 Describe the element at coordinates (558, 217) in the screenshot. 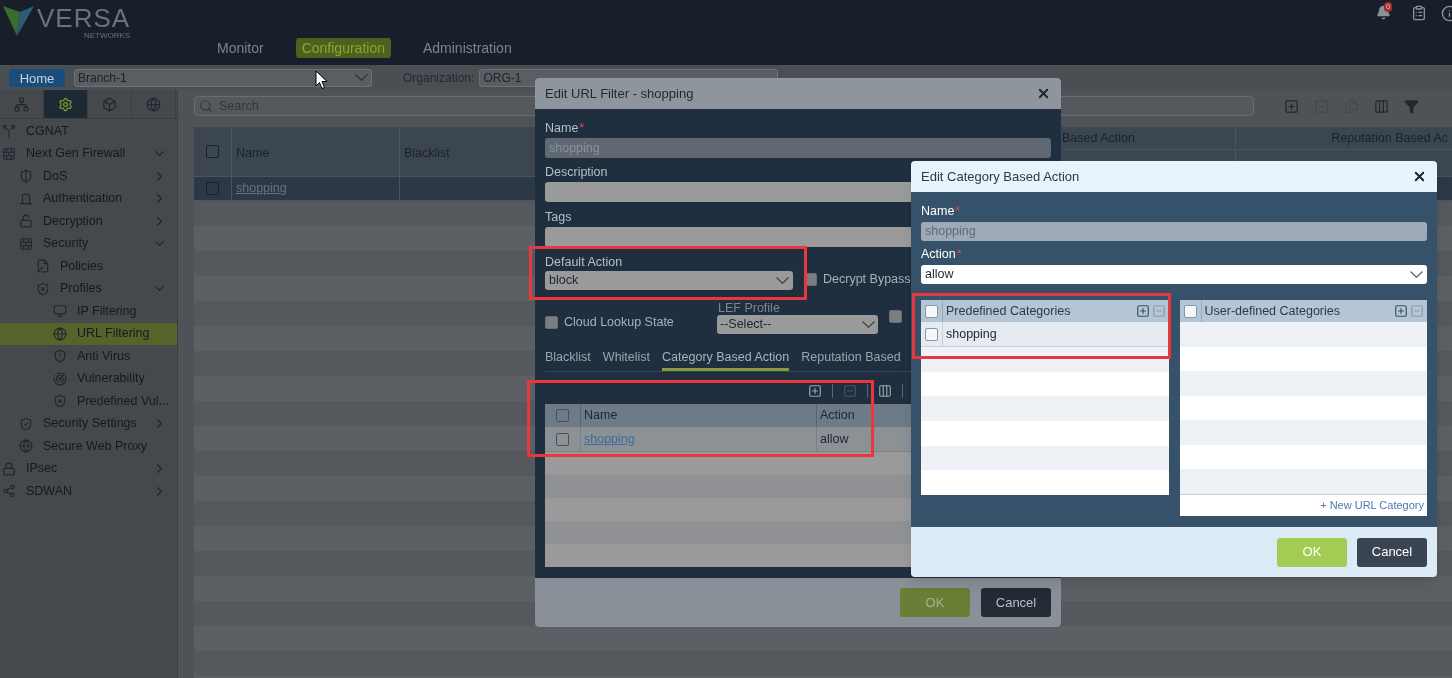

I see `field-label: Tags` at that location.